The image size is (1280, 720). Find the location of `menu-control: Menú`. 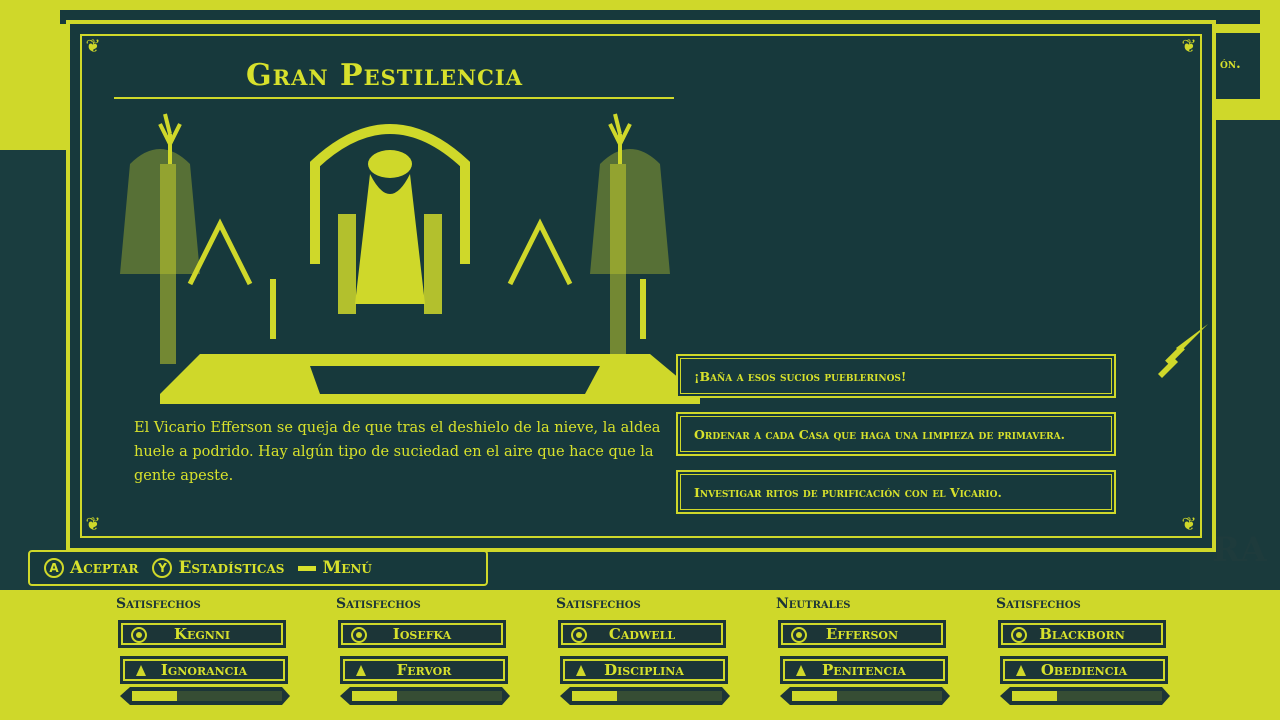

menu-control: Menú is located at coordinates (335, 568).